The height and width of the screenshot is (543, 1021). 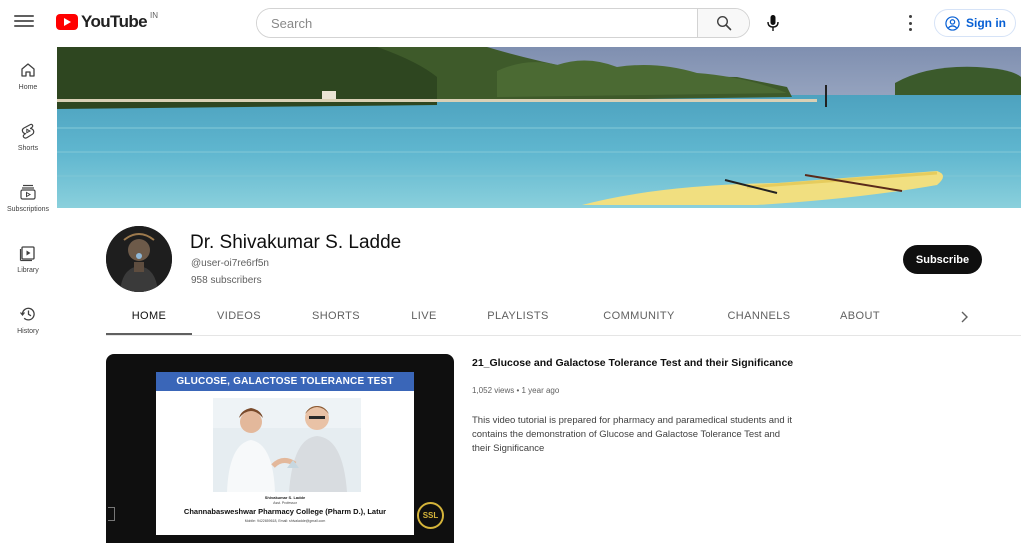 I want to click on subscribe-button: Subscribe, so click(x=942, y=259).